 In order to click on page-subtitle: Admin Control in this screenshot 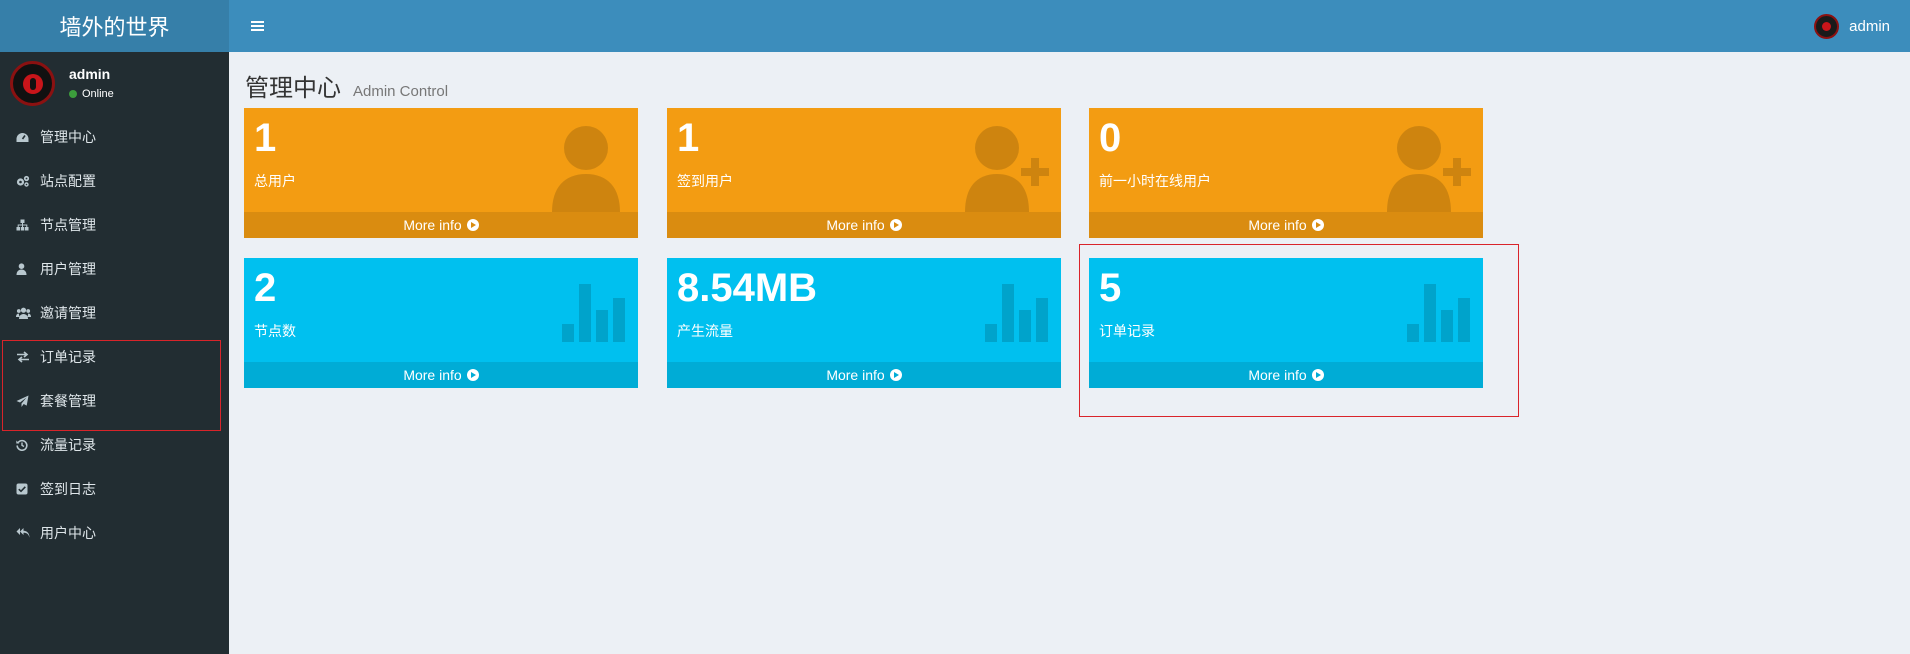, I will do `click(401, 91)`.